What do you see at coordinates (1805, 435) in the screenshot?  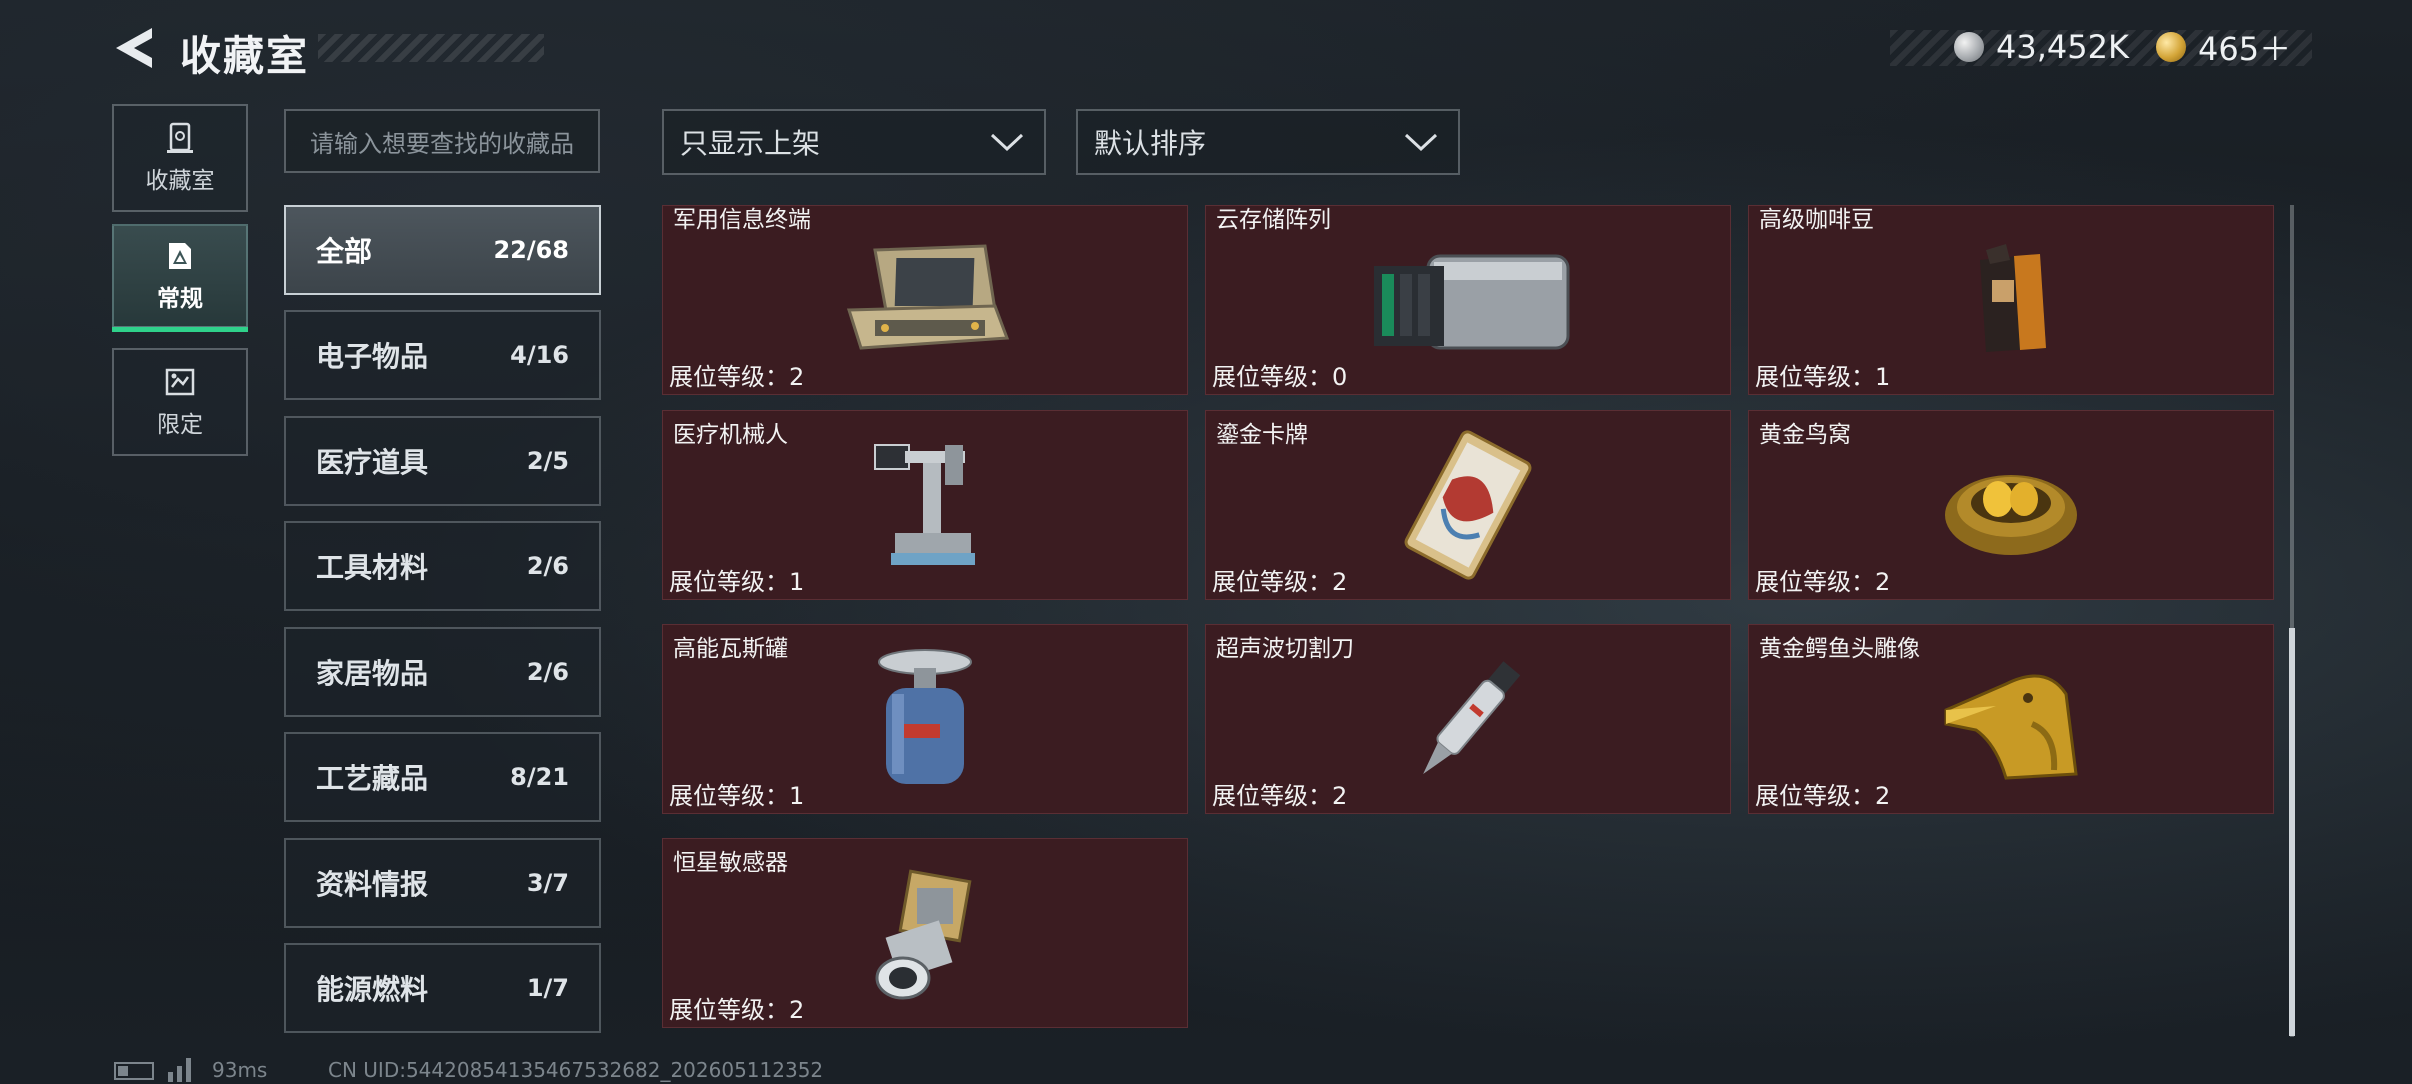 I see `item-name: 黄金鸟窝` at bounding box center [1805, 435].